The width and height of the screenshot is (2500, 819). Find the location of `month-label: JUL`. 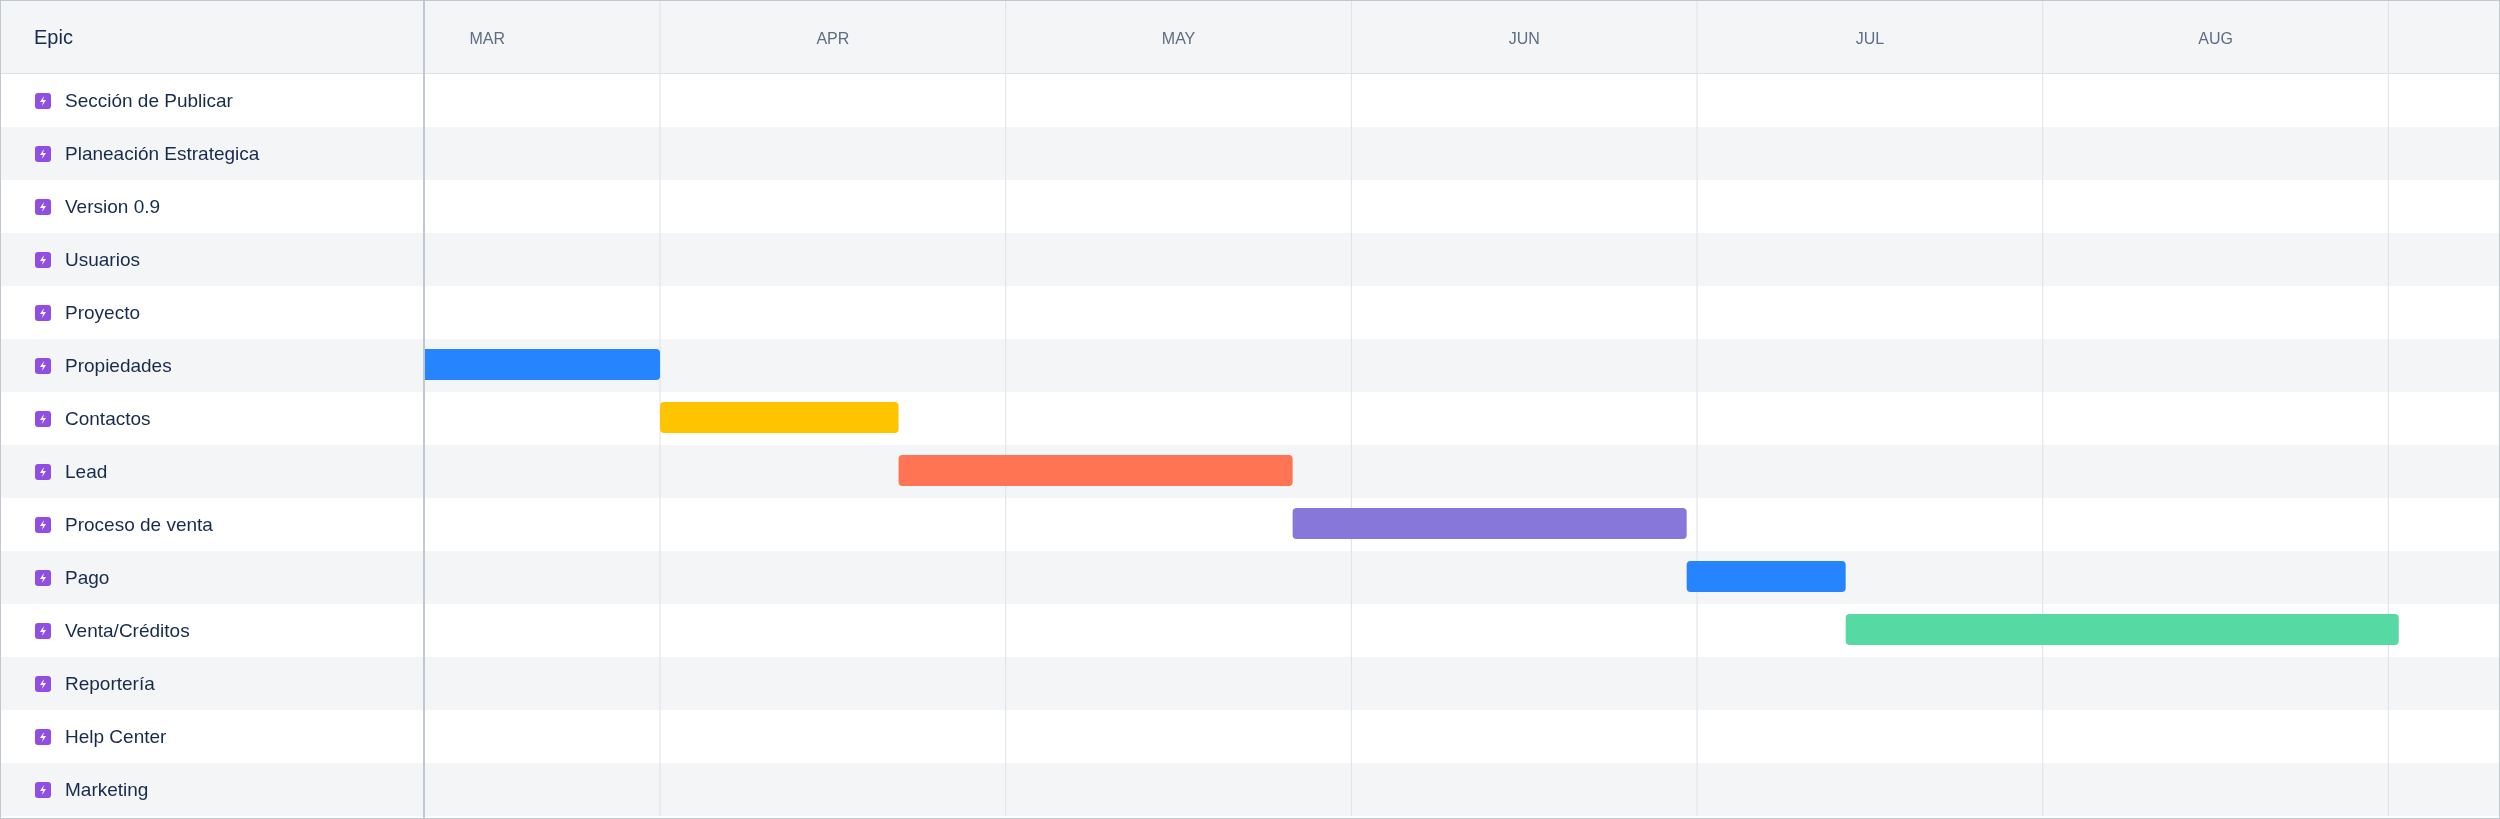

month-label: JUL is located at coordinates (1870, 38).